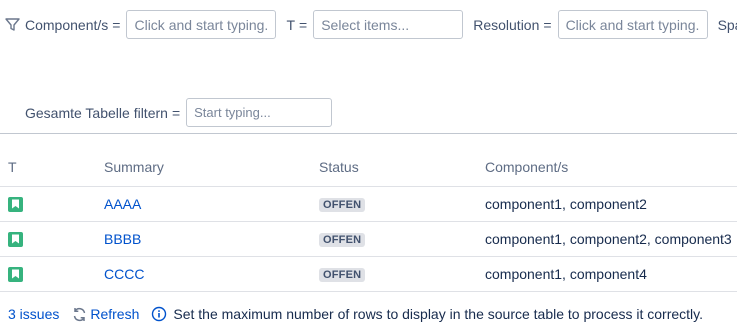 This screenshot has height=330, width=737. Describe the element at coordinates (79, 314) in the screenshot. I see `refresh-icon` at that location.